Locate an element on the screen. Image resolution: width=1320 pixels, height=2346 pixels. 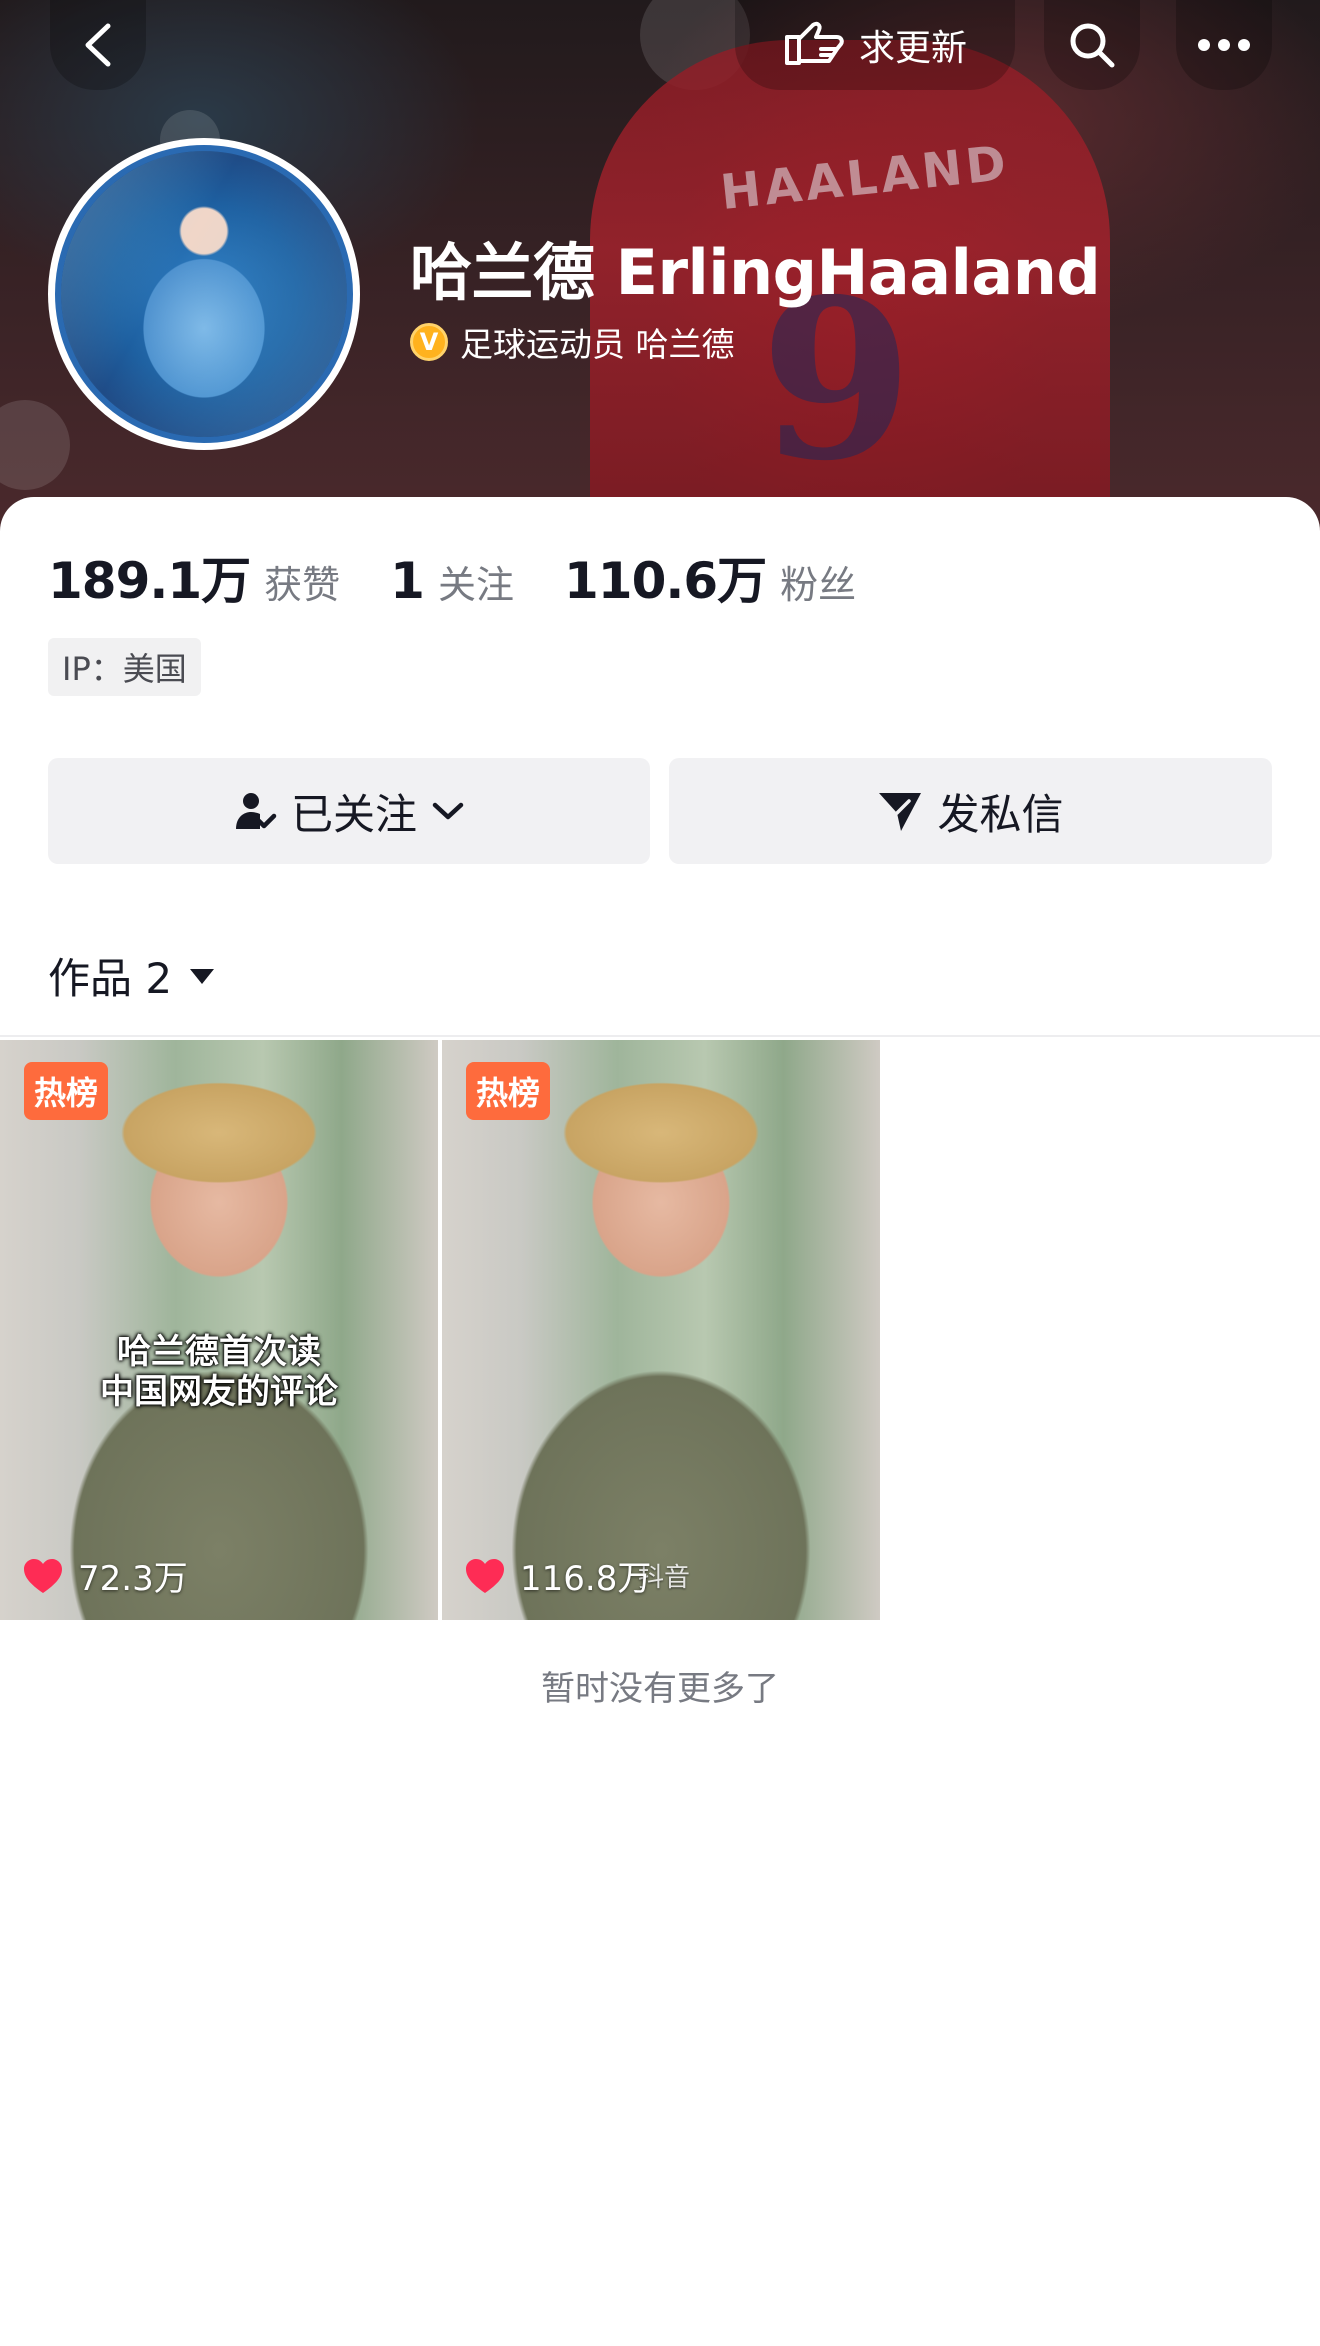
stats-row: 189.1万 获赞 1 关注 110.6万 粉丝 is located at coordinates (477, 577).